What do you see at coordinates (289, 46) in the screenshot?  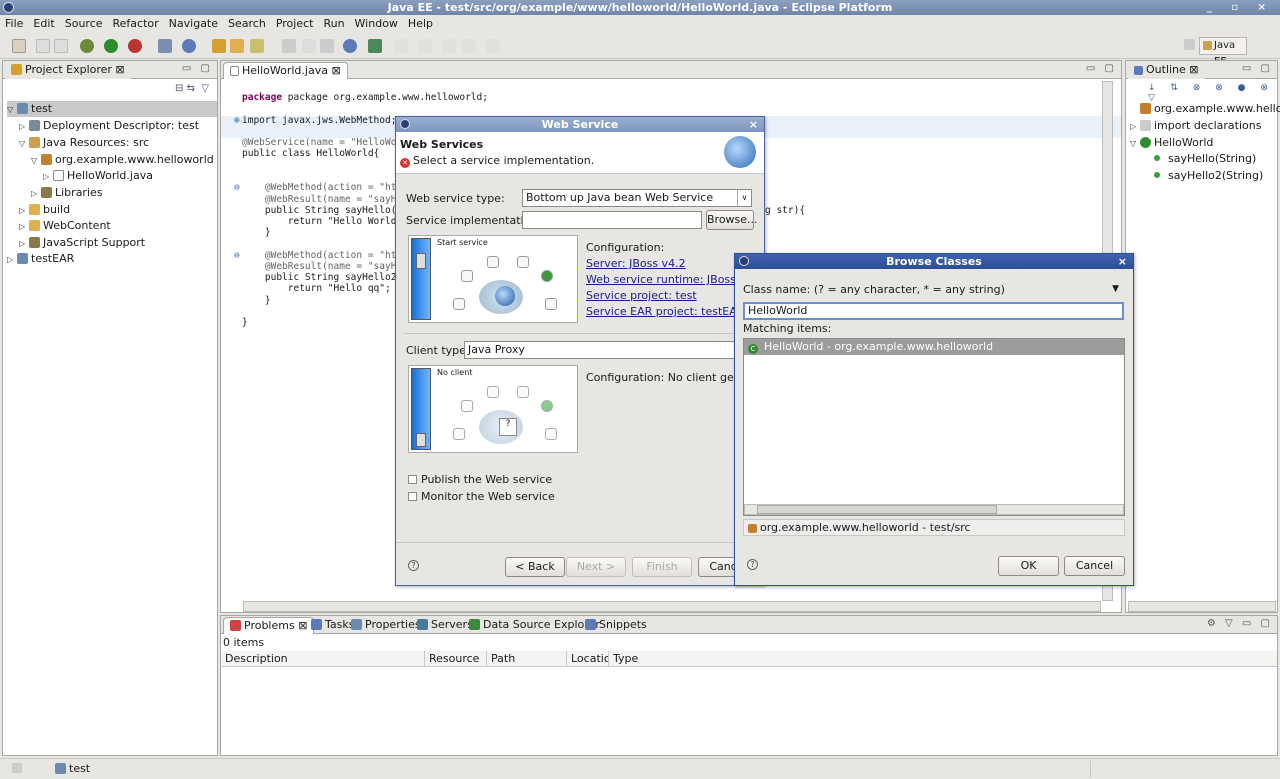 I see `annotation-icon` at bounding box center [289, 46].